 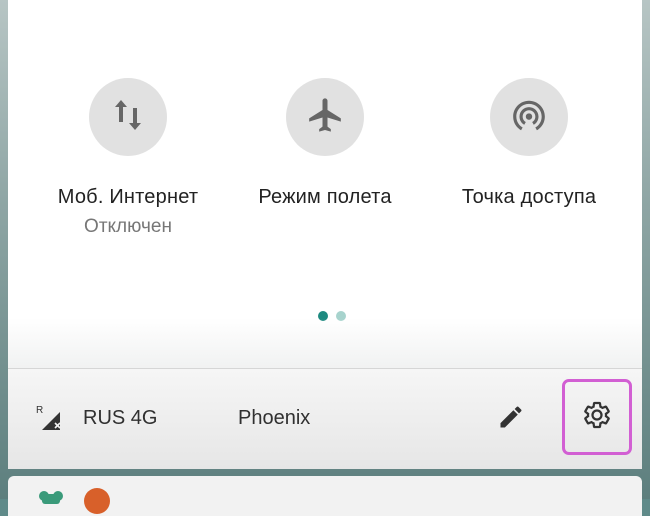 What do you see at coordinates (128, 197) in the screenshot?
I see `tile-mobile-data-label: Моб. Интернет` at bounding box center [128, 197].